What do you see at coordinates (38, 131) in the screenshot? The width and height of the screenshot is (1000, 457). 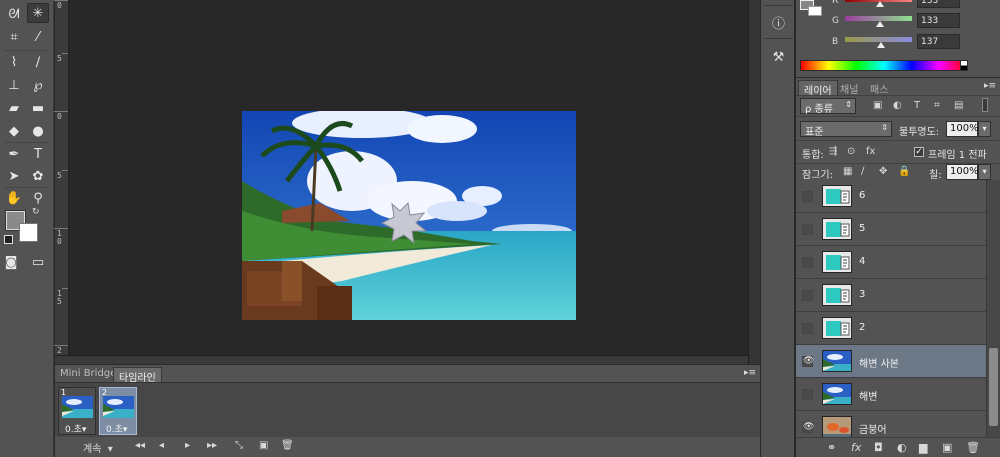 I see `dodge-icon: ●` at bounding box center [38, 131].